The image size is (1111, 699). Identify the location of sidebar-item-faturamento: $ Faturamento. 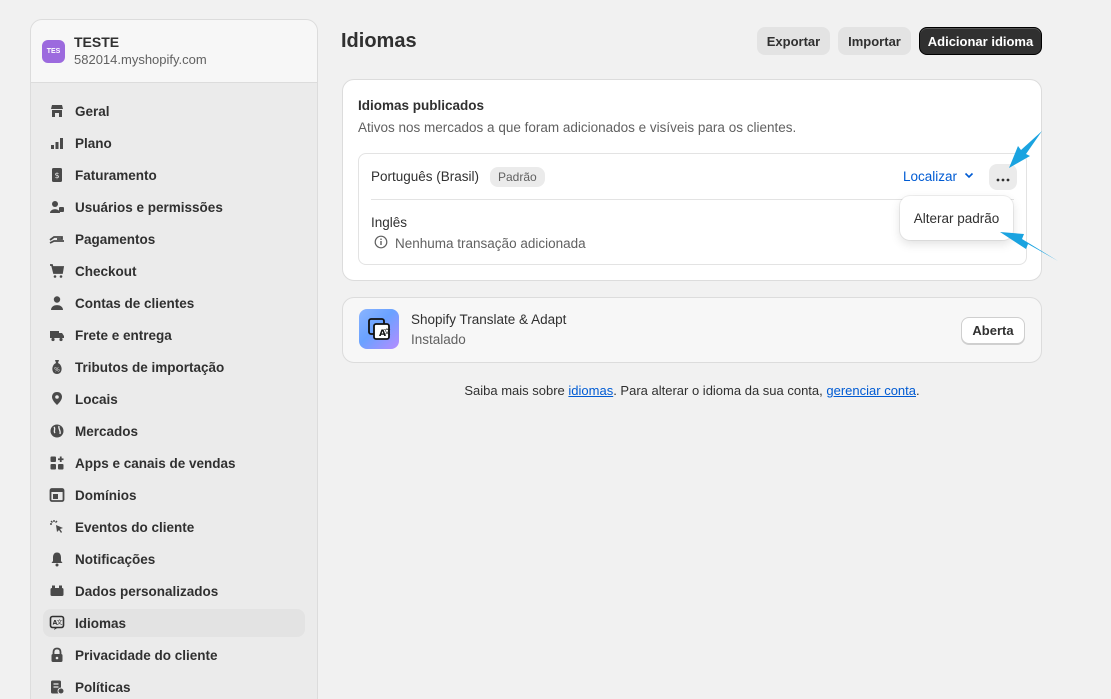
(174, 175).